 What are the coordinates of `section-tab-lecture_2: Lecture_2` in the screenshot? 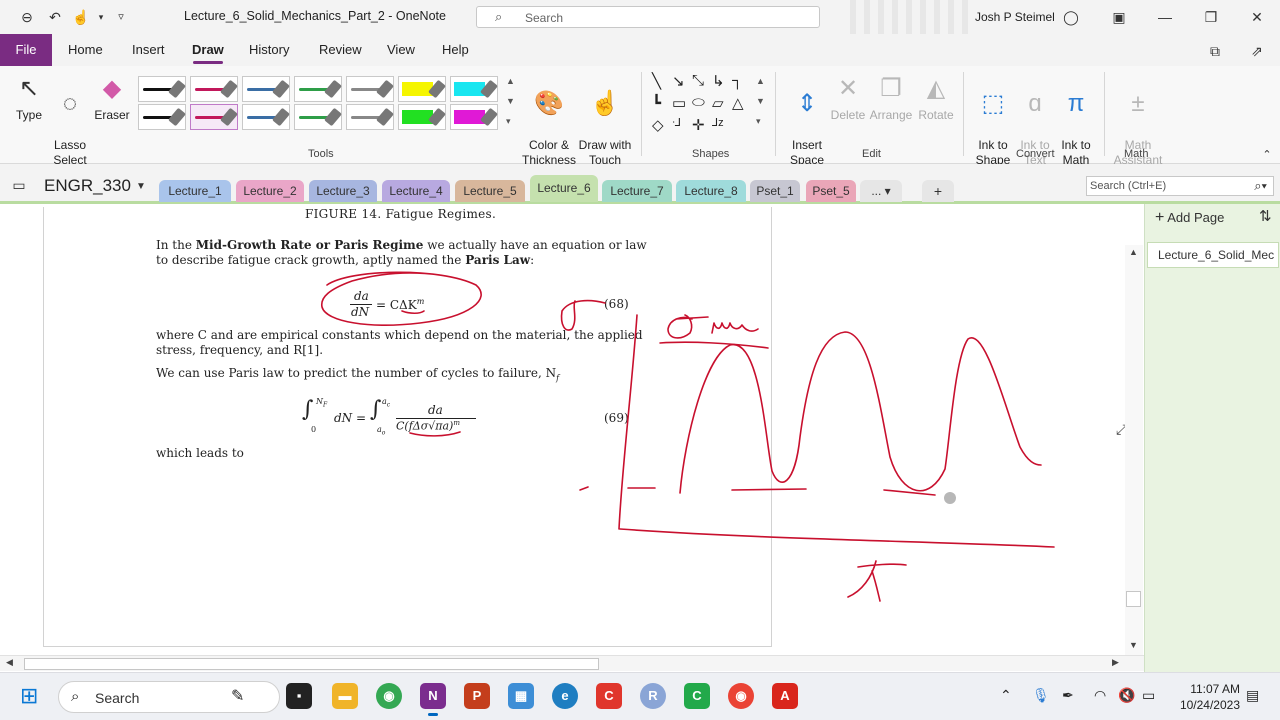 It's located at (270, 191).